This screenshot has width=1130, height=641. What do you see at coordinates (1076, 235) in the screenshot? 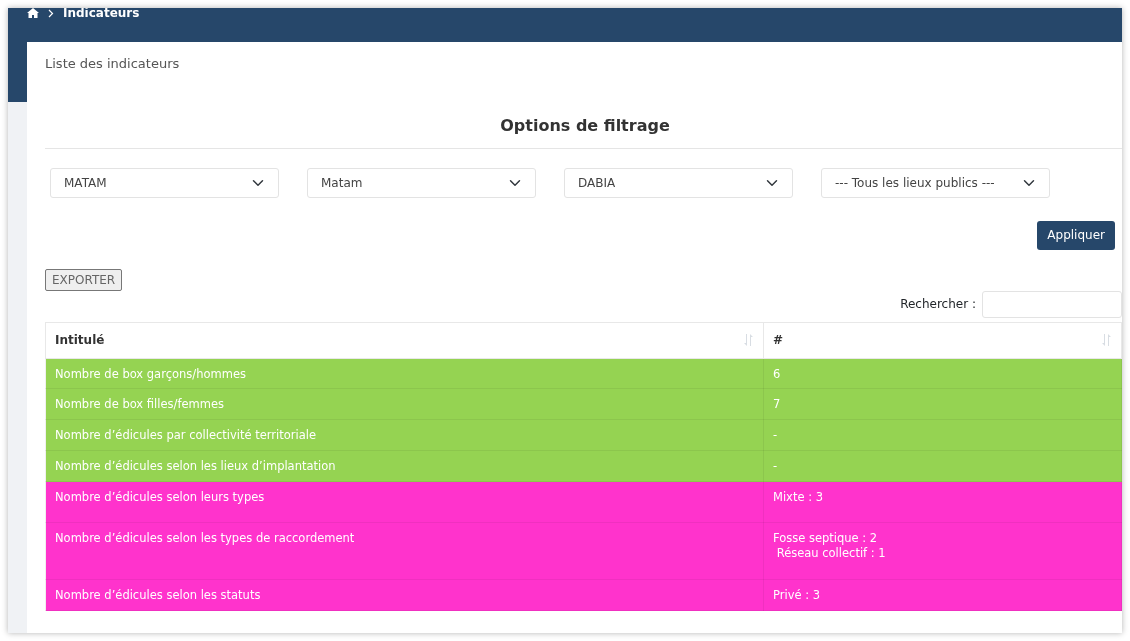
I see `apply-button: Appliquer` at bounding box center [1076, 235].